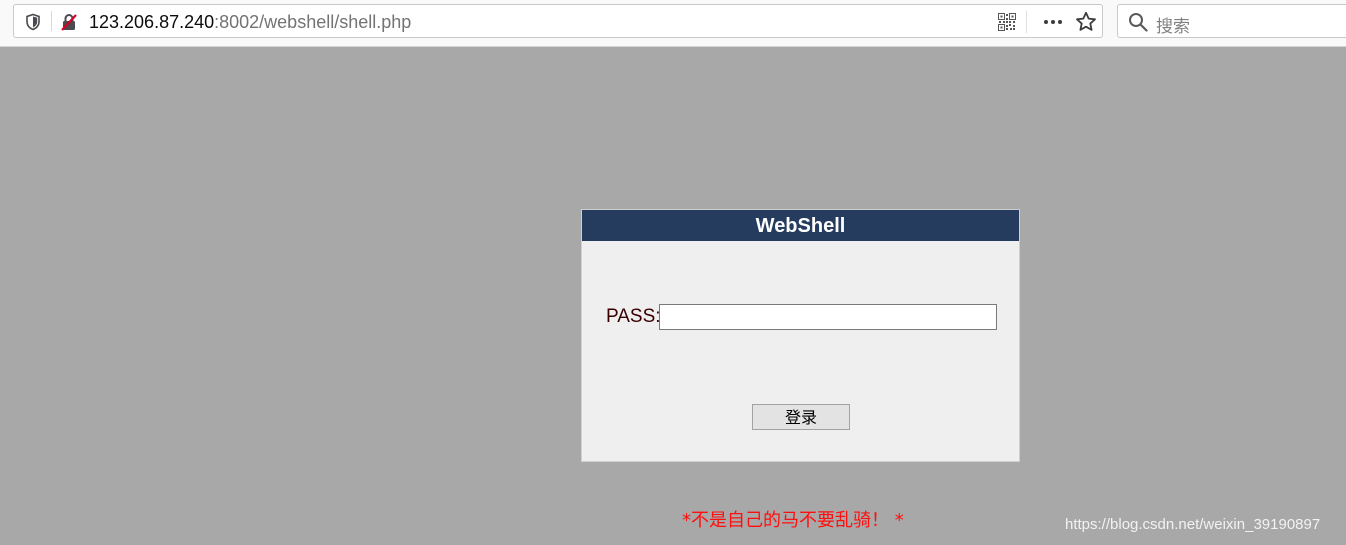 The image size is (1346, 545). Describe the element at coordinates (800, 225) in the screenshot. I see `login-title: WebShell` at that location.